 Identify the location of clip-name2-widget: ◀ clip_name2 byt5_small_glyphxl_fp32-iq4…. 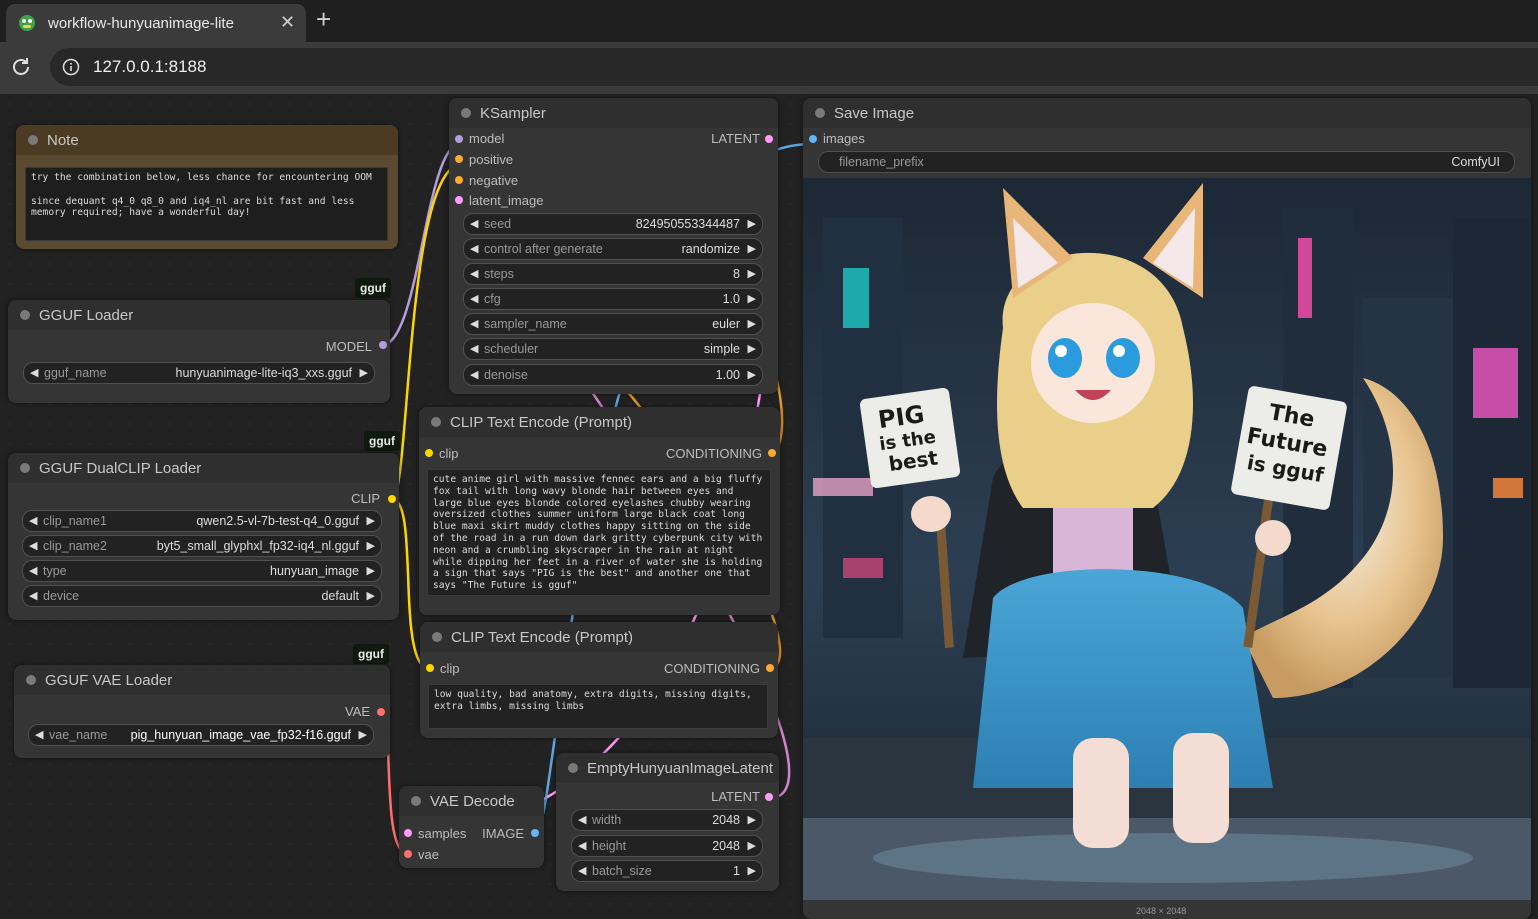
(202, 546).